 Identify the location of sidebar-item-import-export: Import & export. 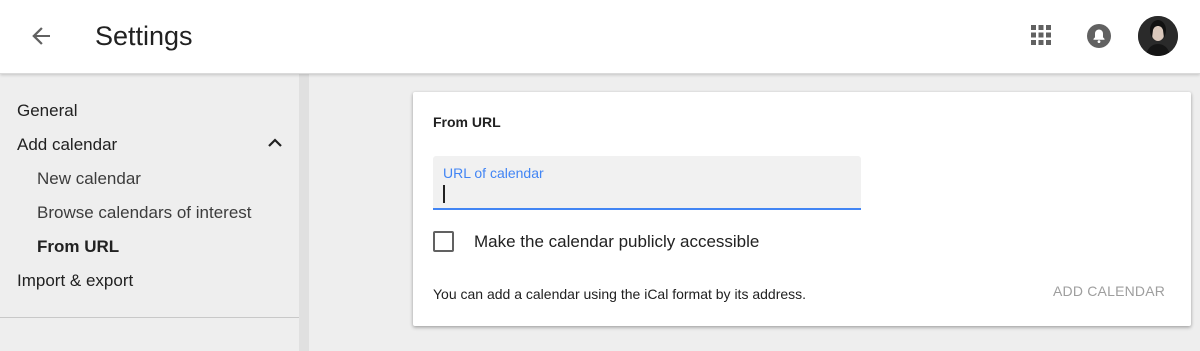
(75, 281).